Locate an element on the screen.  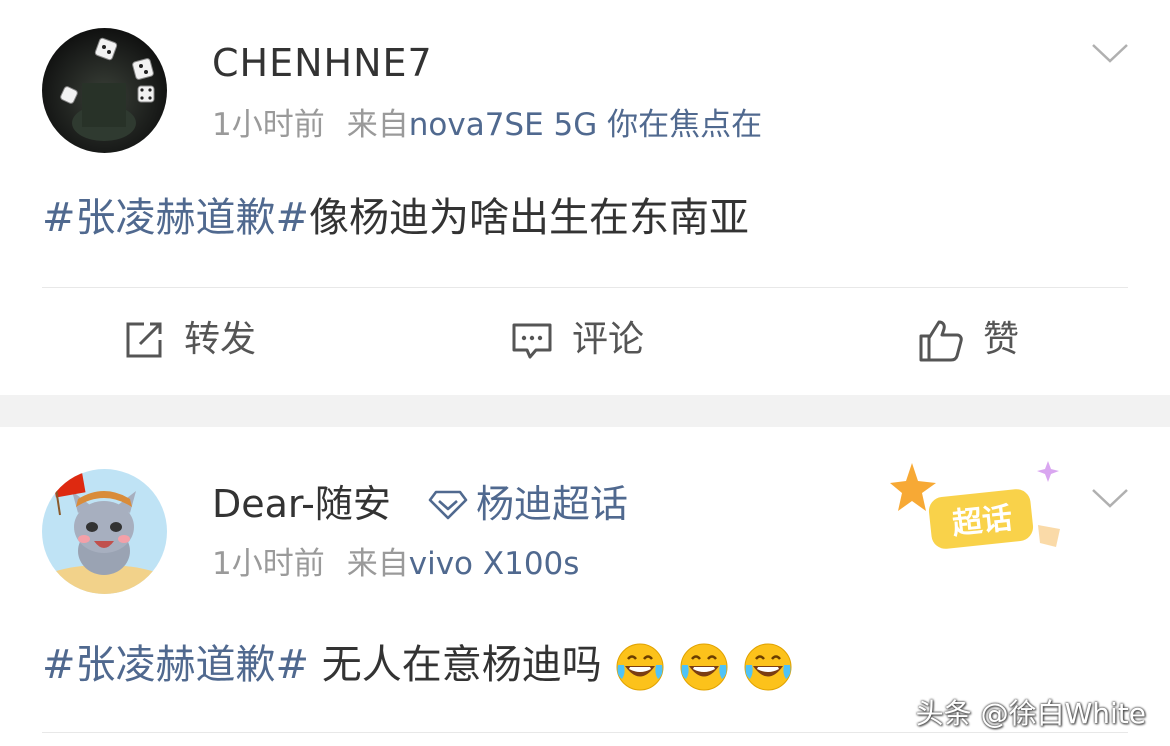
supertopic-link: 杨迪超话 is located at coordinates (528, 504).